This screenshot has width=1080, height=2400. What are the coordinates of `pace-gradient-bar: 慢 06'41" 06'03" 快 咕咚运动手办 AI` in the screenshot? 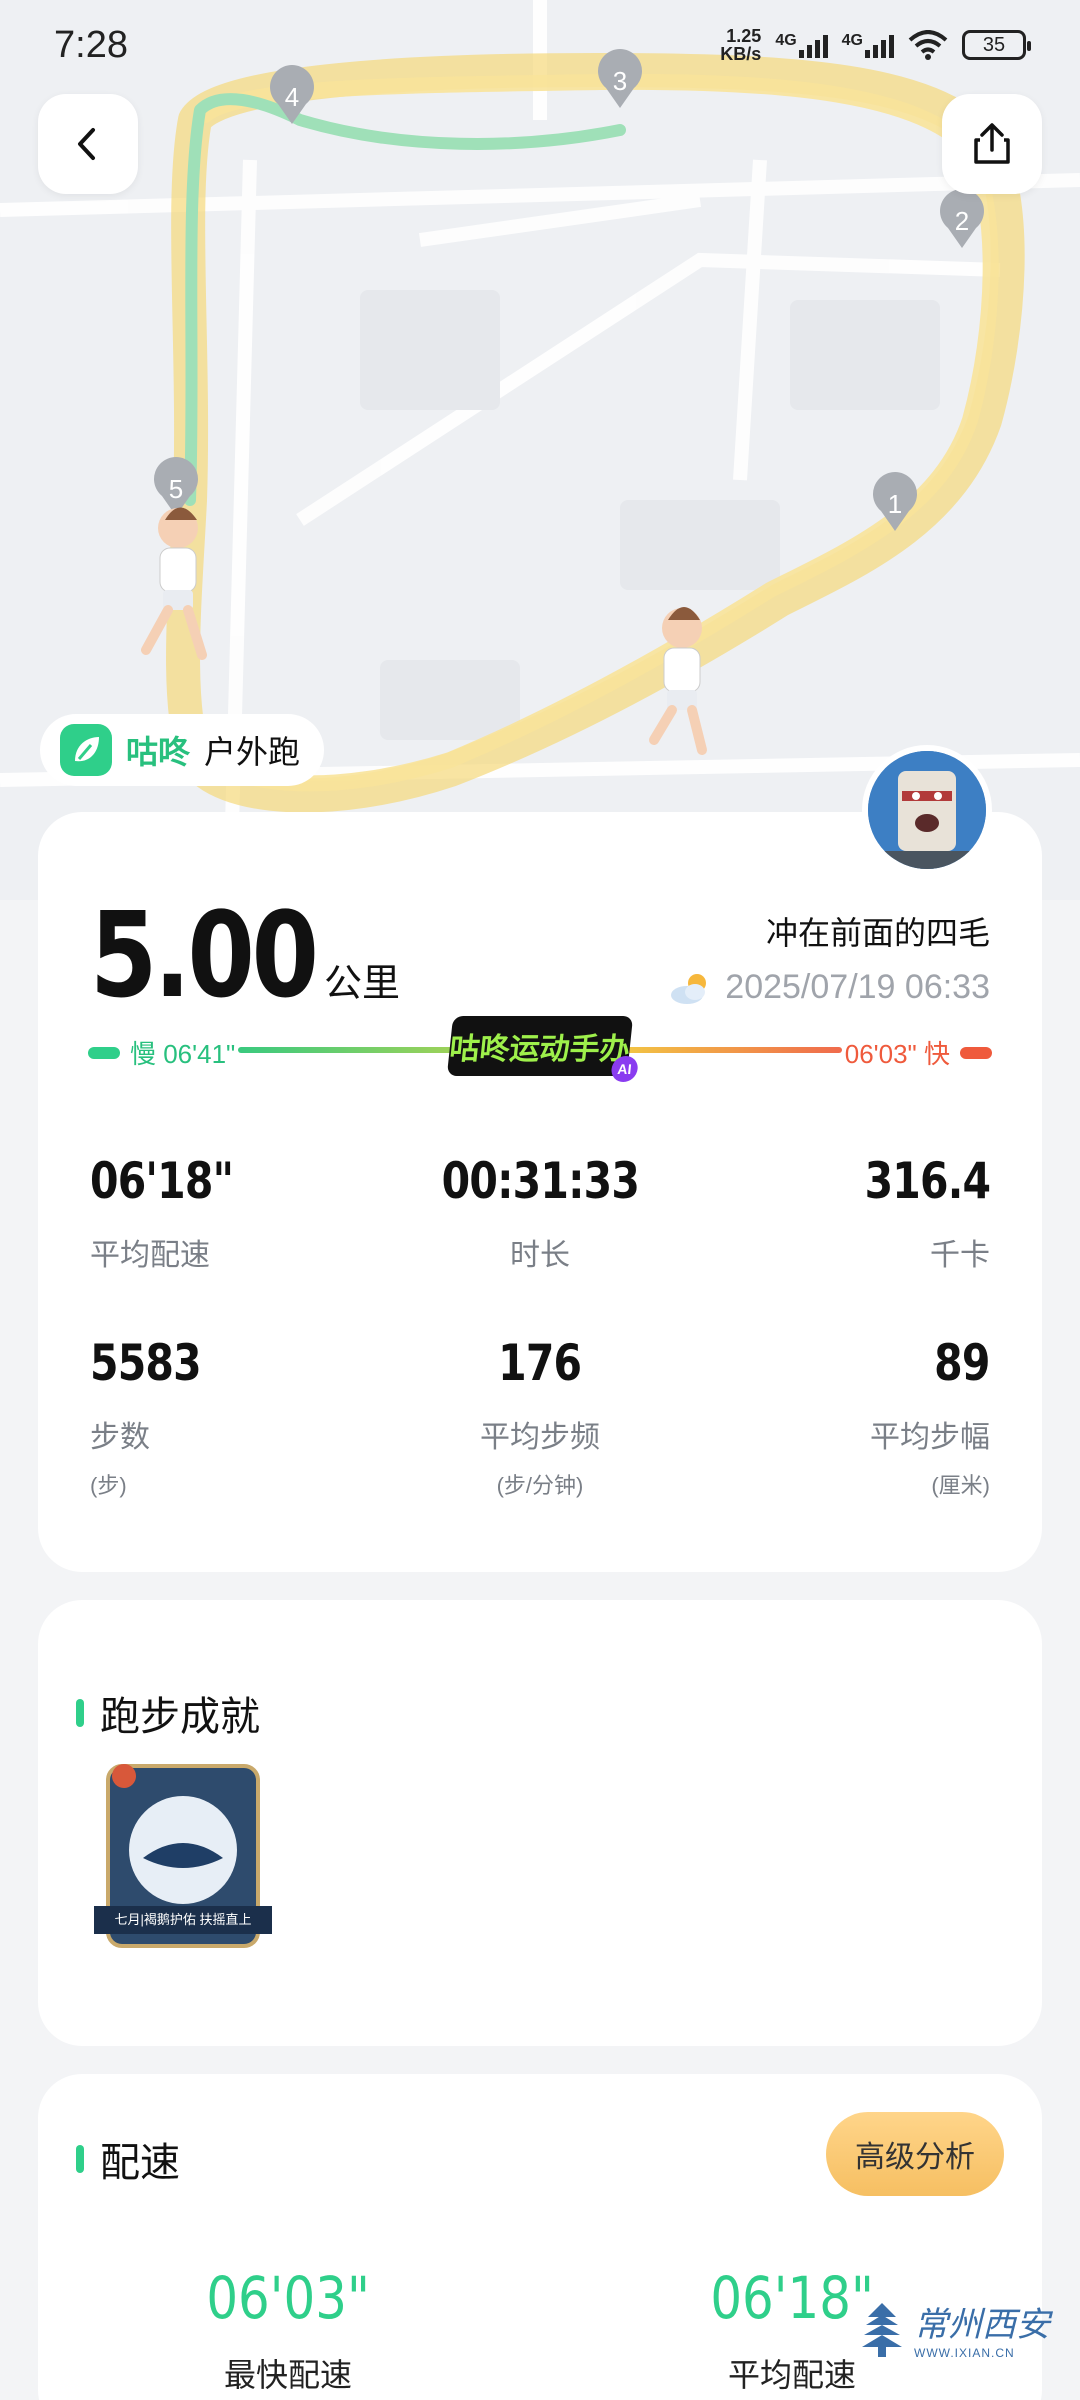 It's located at (540, 1049).